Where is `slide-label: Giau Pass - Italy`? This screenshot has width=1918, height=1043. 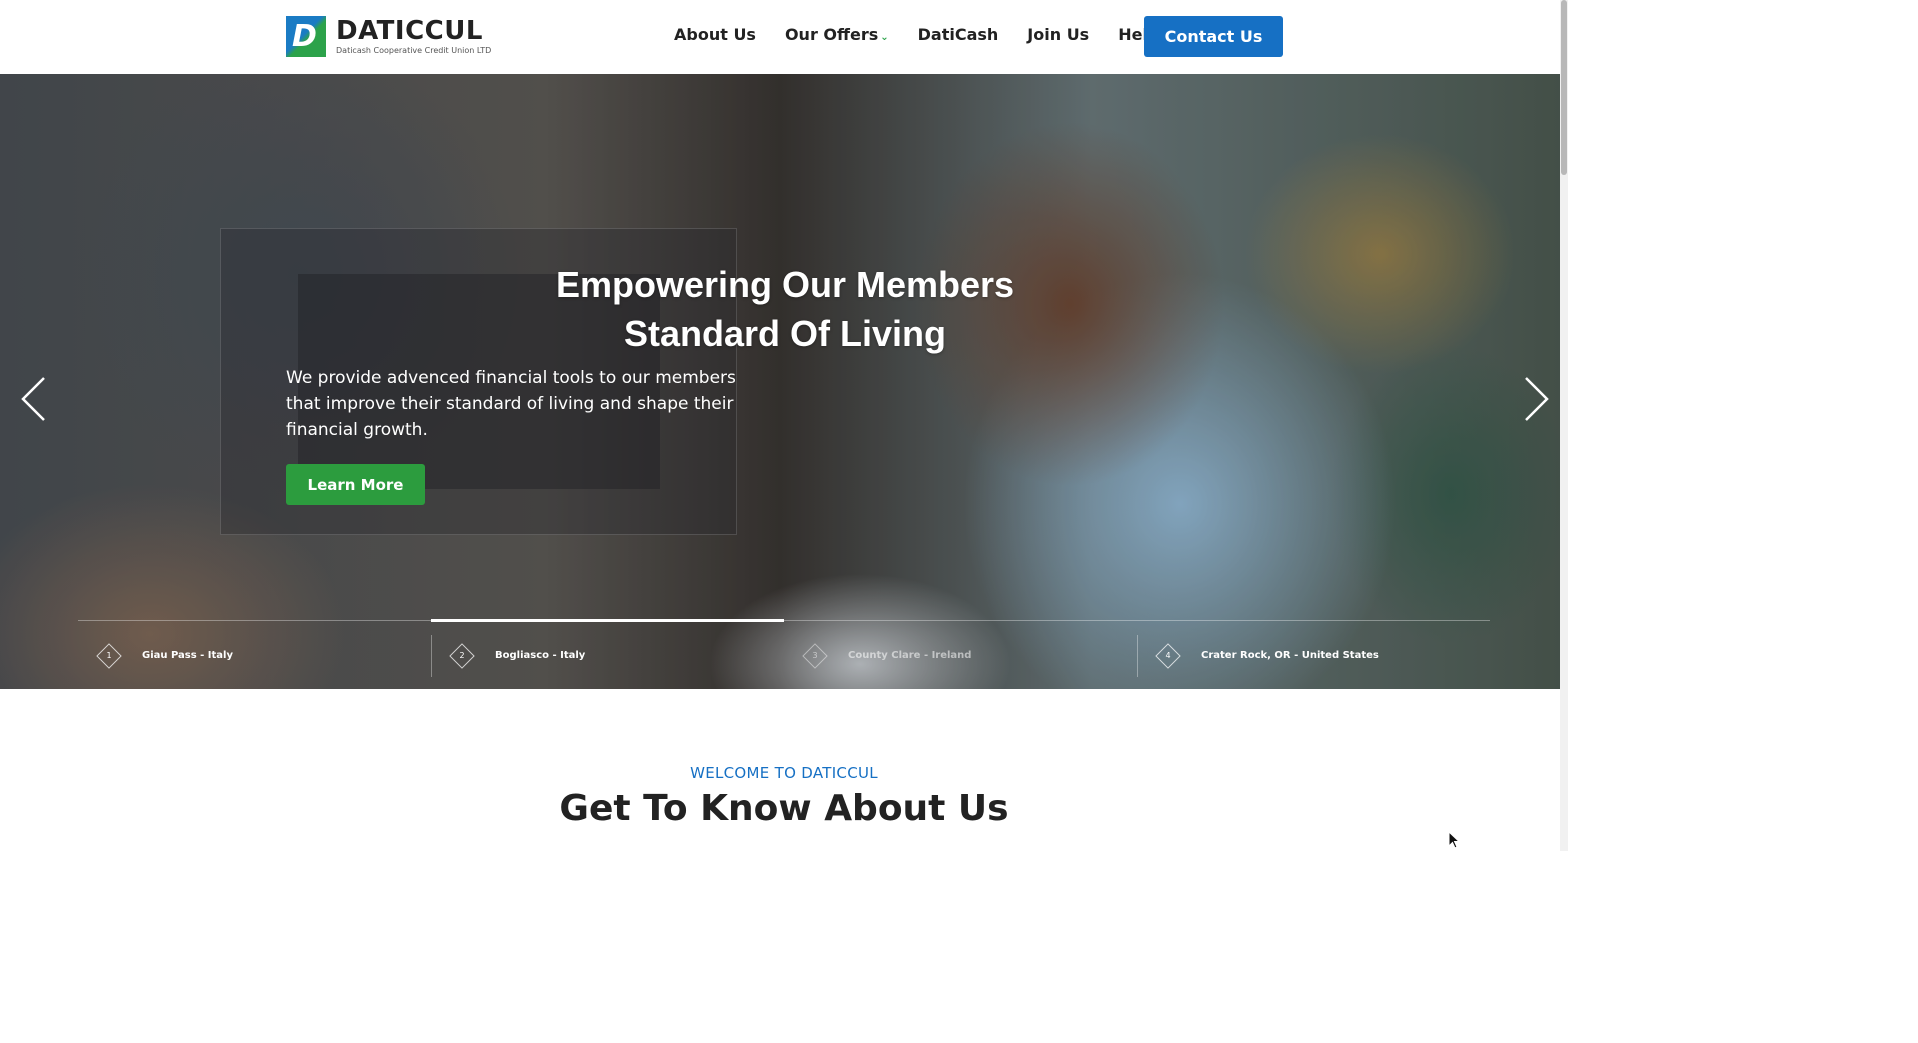
slide-label: Giau Pass - Italy is located at coordinates (188, 655).